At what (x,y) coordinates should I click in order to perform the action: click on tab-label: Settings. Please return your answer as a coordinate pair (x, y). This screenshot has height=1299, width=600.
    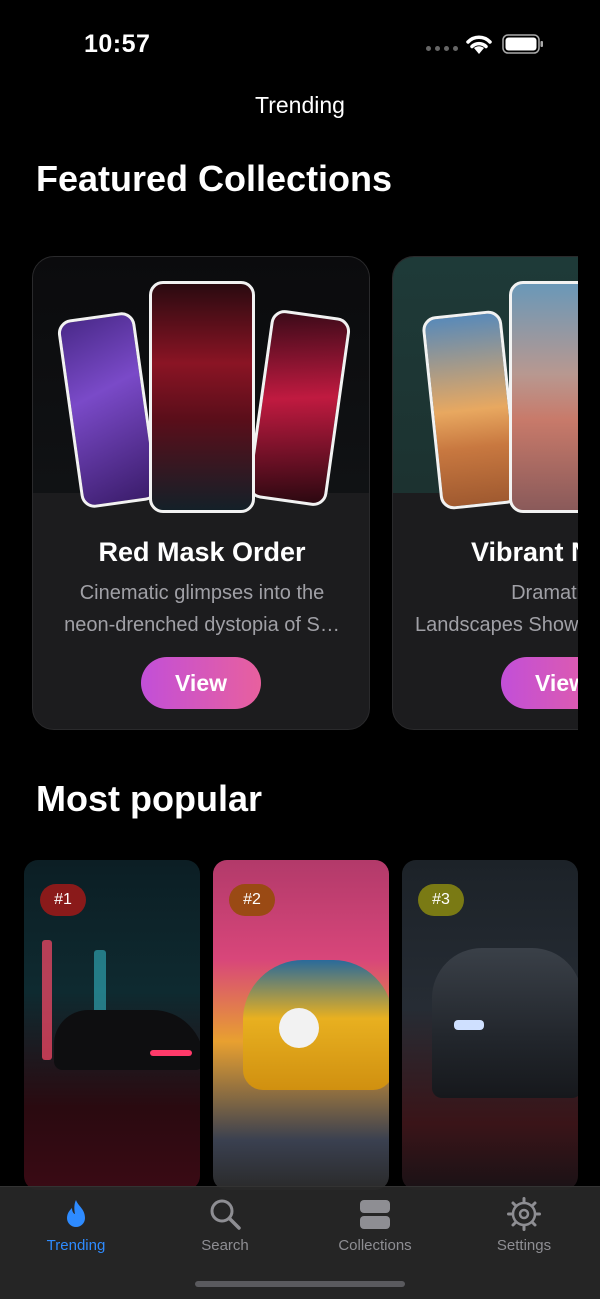
    Looking at the image, I should click on (524, 1245).